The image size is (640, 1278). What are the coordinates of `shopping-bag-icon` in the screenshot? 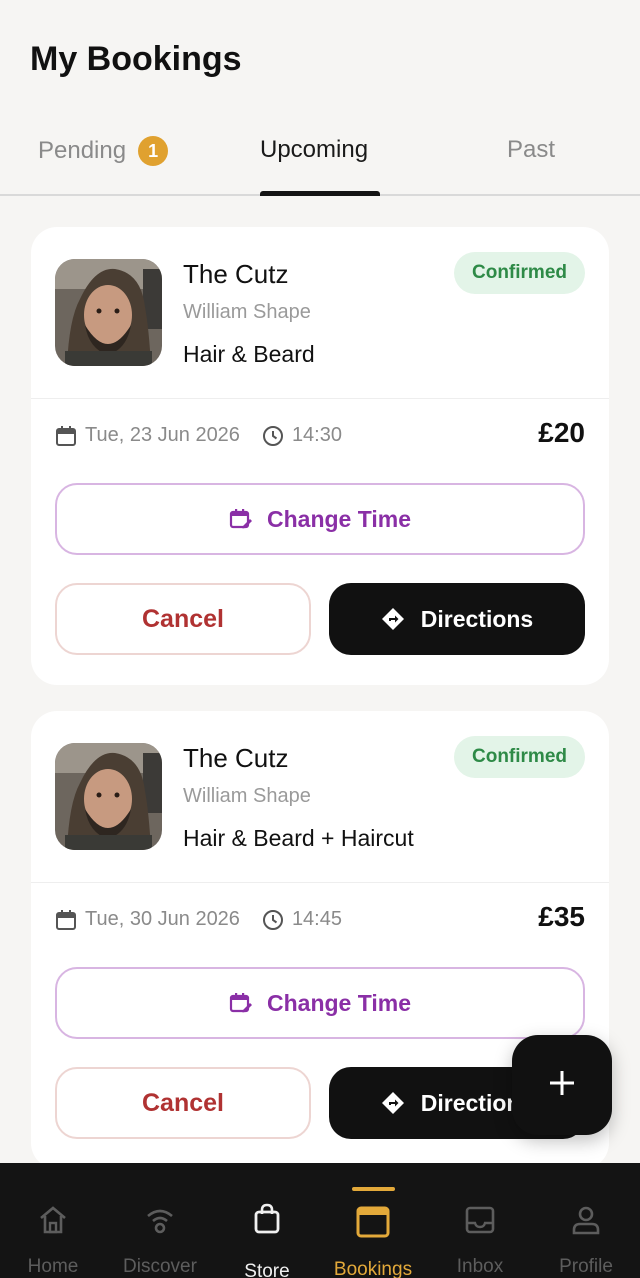 It's located at (267, 1219).